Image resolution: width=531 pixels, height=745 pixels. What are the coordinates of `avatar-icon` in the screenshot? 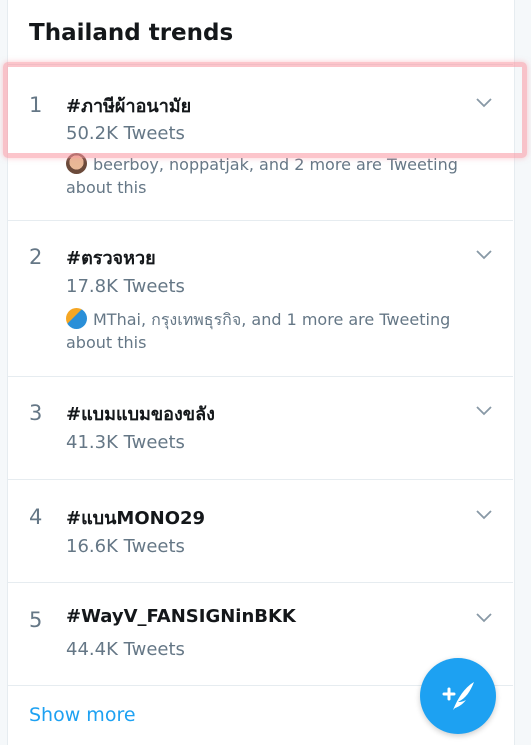 It's located at (76, 163).